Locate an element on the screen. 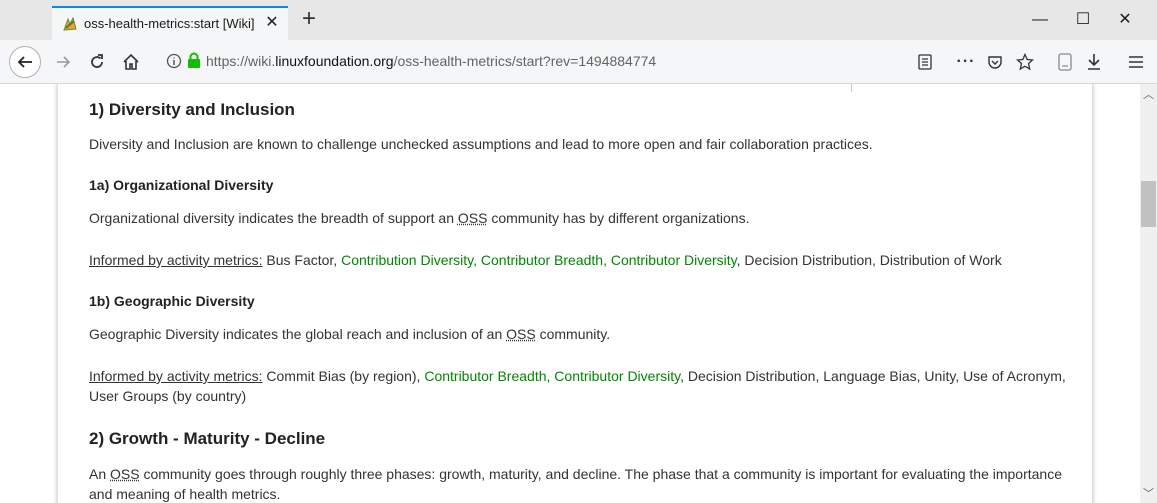  page-actions-icon: ··· is located at coordinates (966, 62).